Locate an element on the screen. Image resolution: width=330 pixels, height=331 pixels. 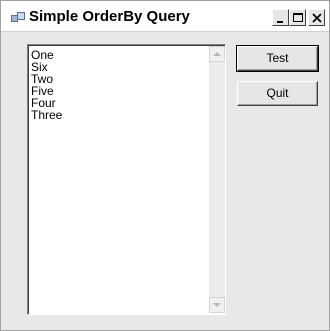
minimize-icon is located at coordinates (280, 22).